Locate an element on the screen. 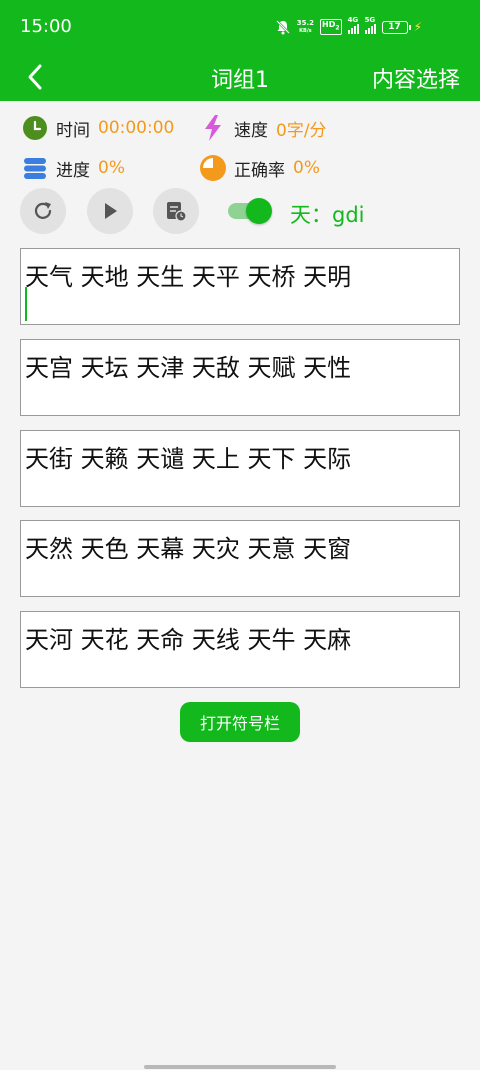 This screenshot has width=480, height=1070. refresh-icon is located at coordinates (43, 210).